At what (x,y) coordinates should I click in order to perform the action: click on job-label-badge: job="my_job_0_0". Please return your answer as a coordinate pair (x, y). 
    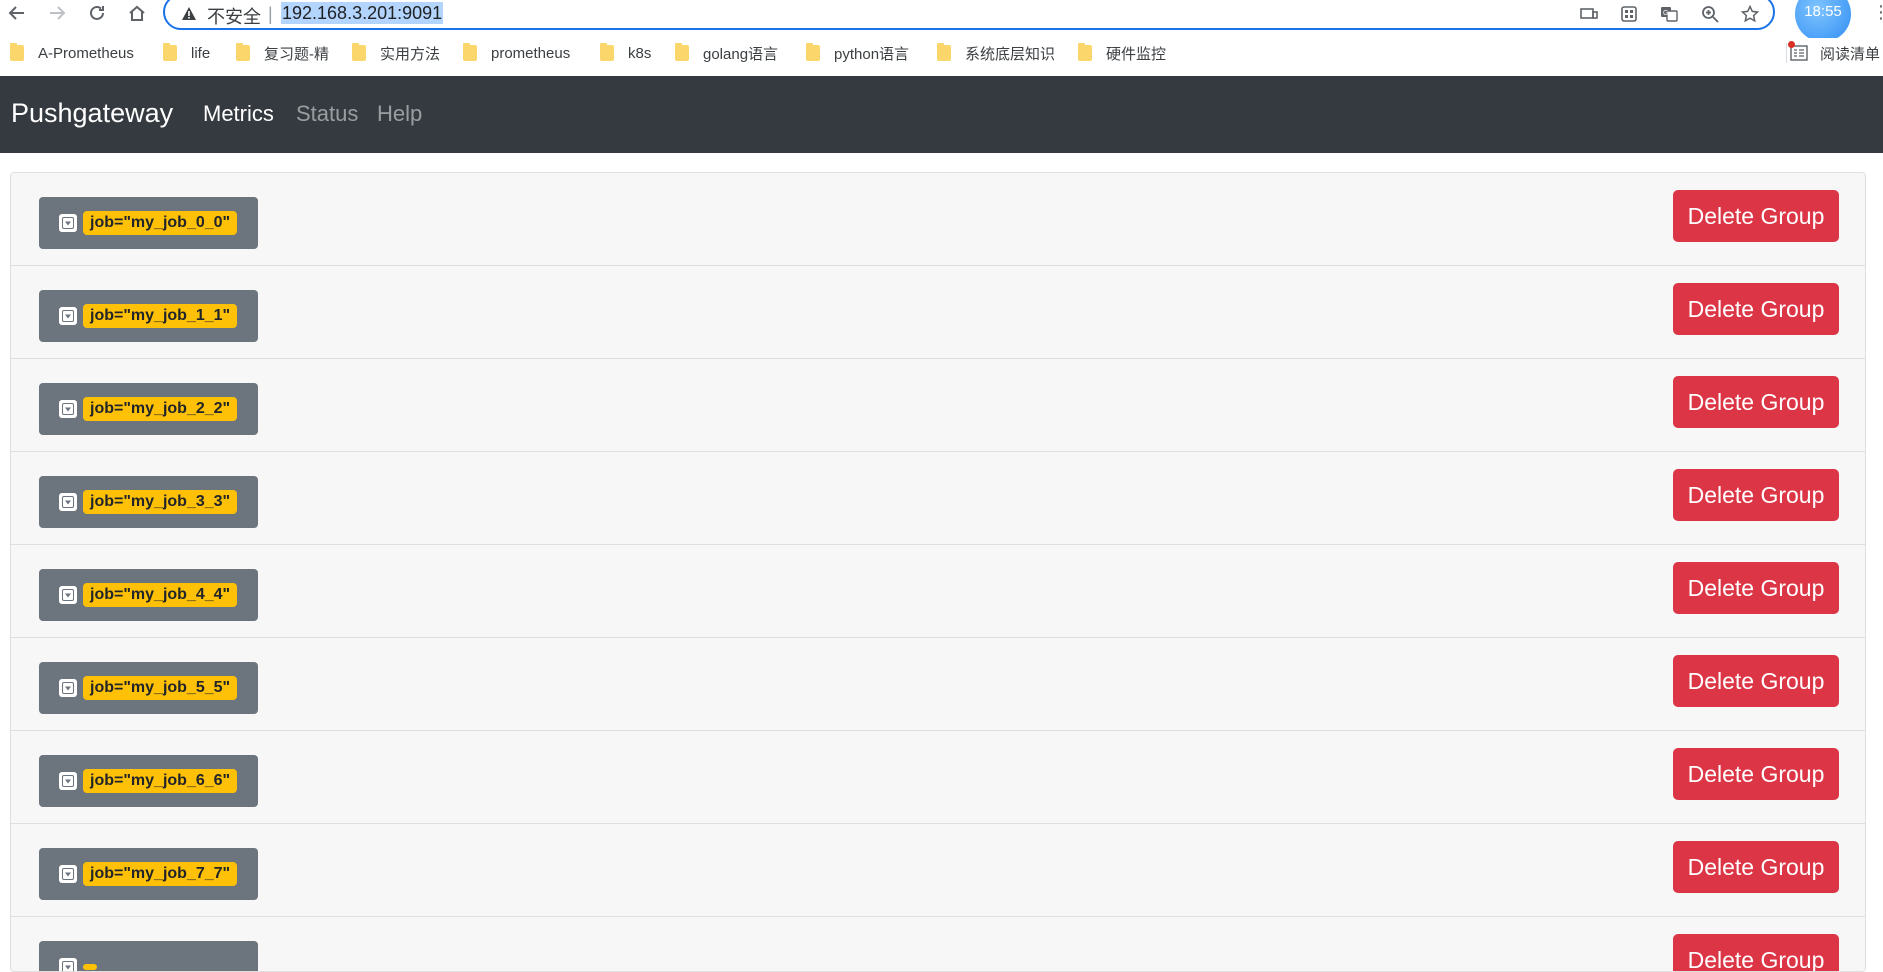
    Looking at the image, I should click on (160, 223).